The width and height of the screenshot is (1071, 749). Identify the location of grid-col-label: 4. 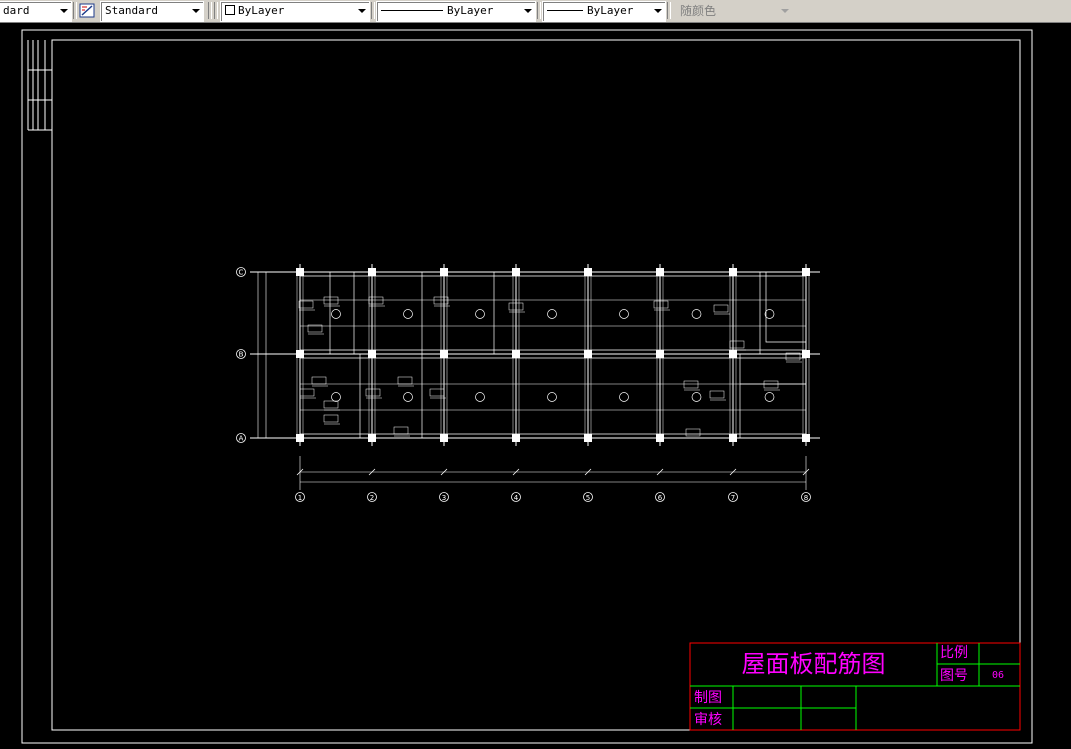
(516, 498).